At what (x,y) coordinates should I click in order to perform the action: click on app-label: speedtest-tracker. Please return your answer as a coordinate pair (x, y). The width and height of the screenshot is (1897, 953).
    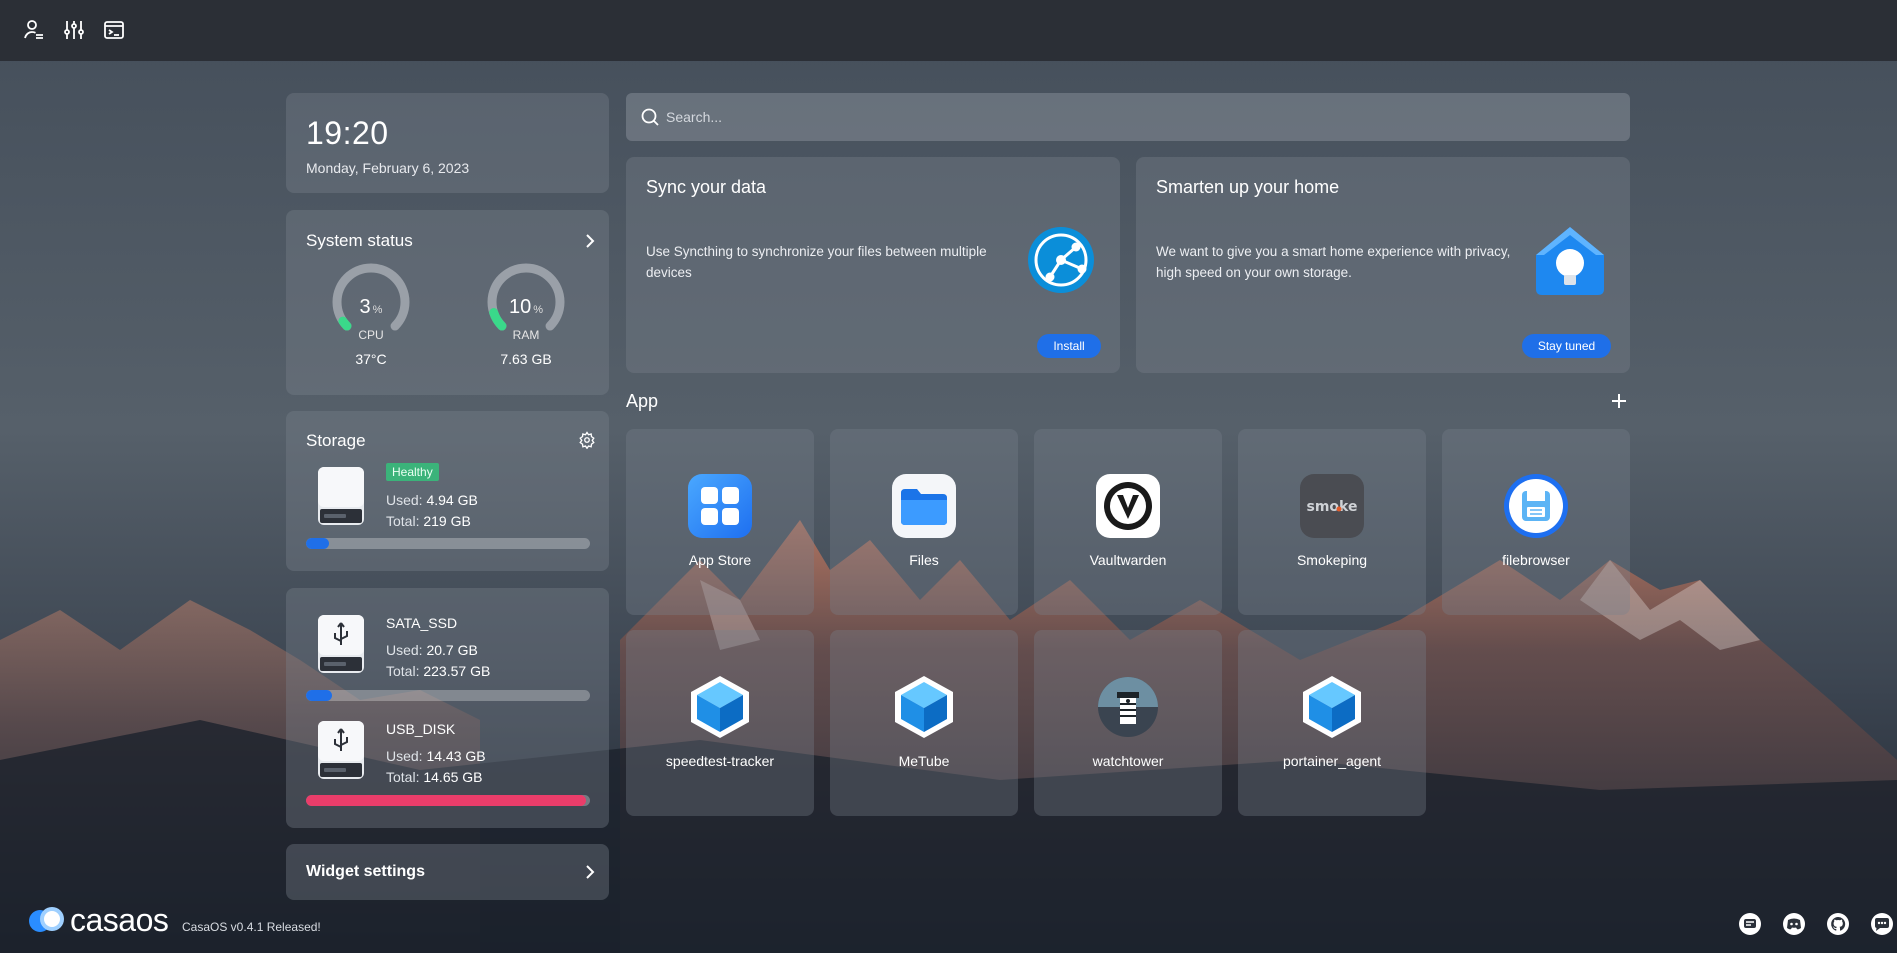
    Looking at the image, I should click on (720, 761).